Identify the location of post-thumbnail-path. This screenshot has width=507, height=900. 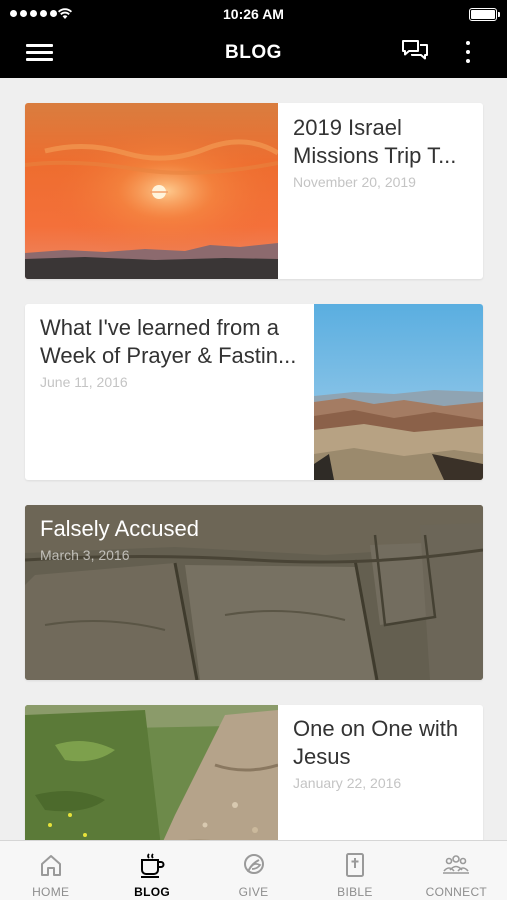
(151, 775).